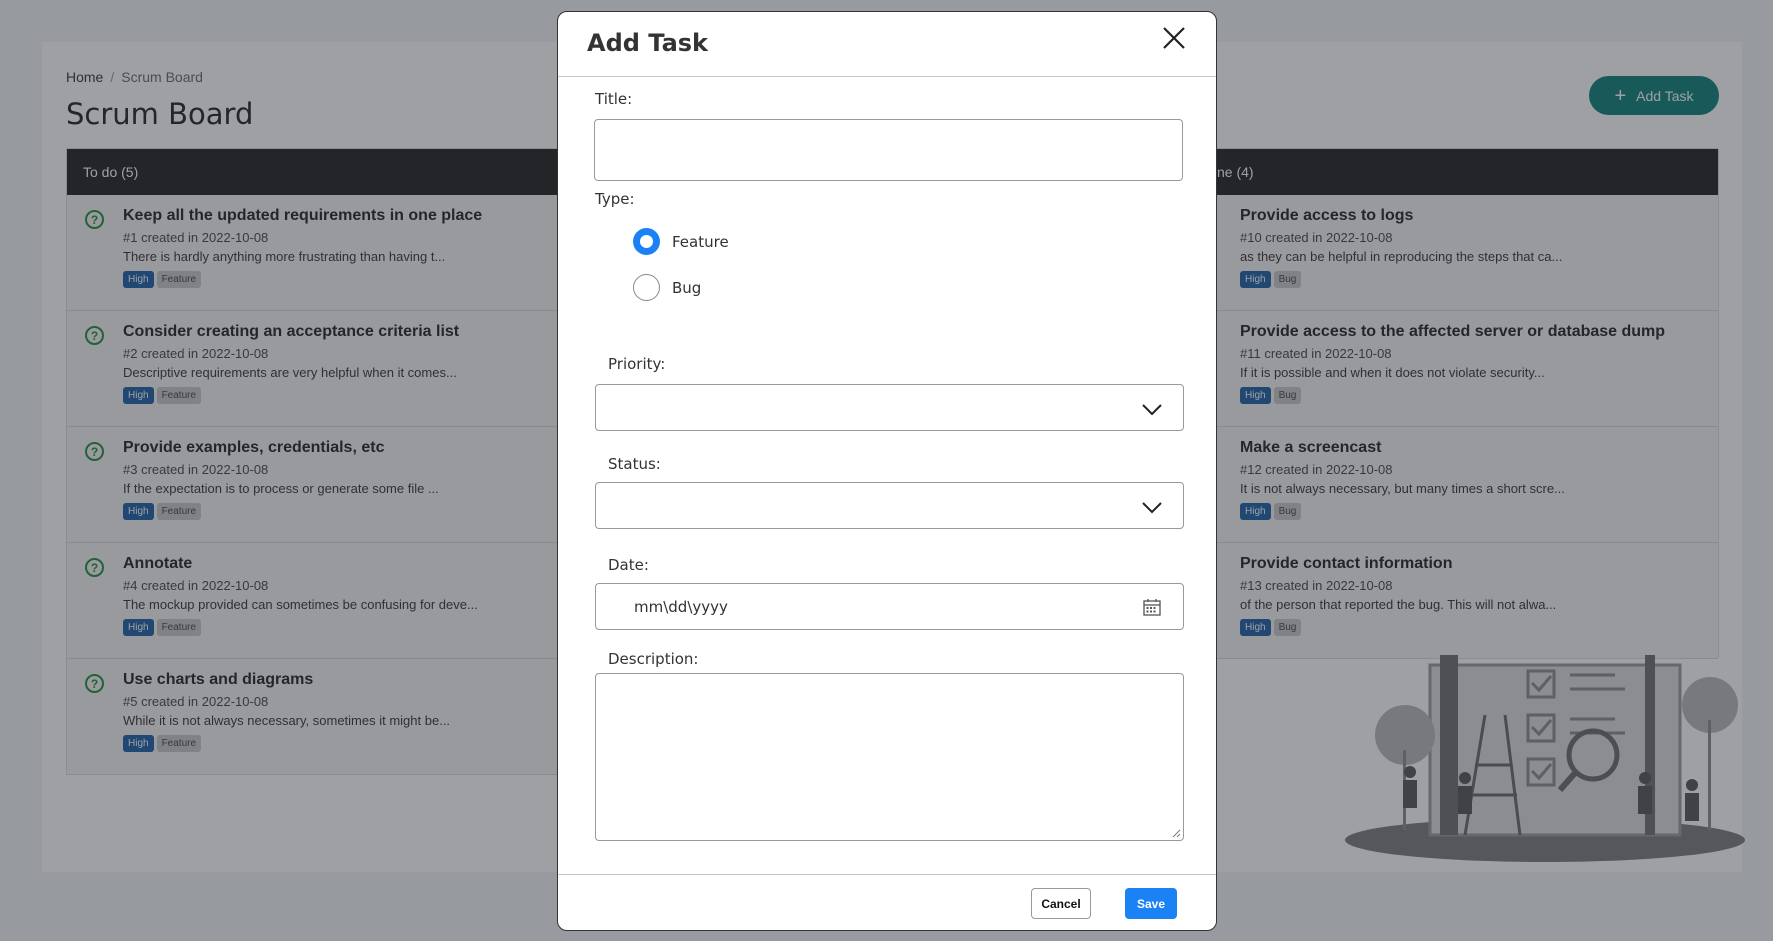 The image size is (1773, 941). Describe the element at coordinates (700, 241) in the screenshot. I see `type-option-label: Feature` at that location.